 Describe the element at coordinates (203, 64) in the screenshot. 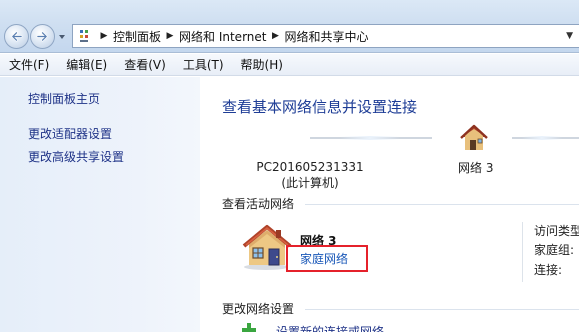

I see `menu-tools: 工具(T)` at that location.